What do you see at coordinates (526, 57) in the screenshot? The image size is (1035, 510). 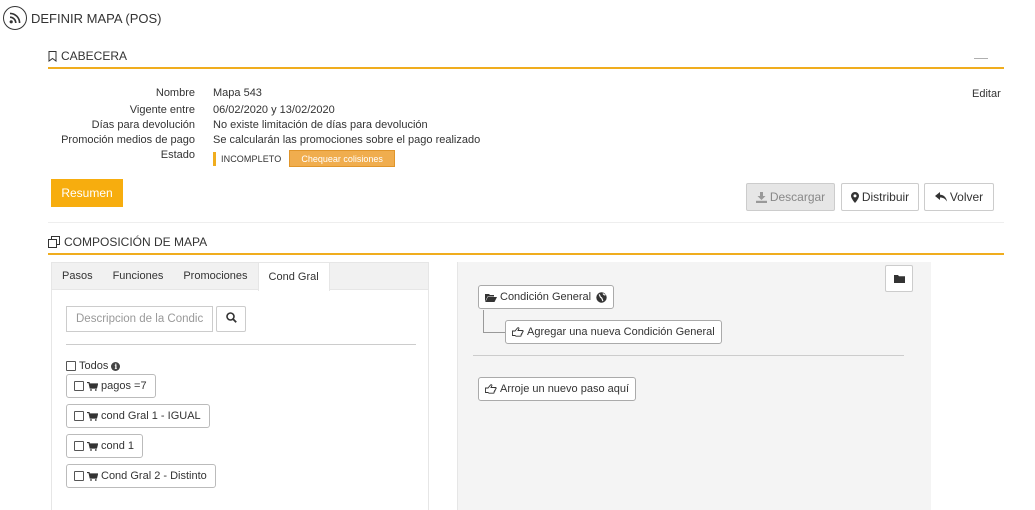 I see `cabecera-header: CABECERA —` at bounding box center [526, 57].